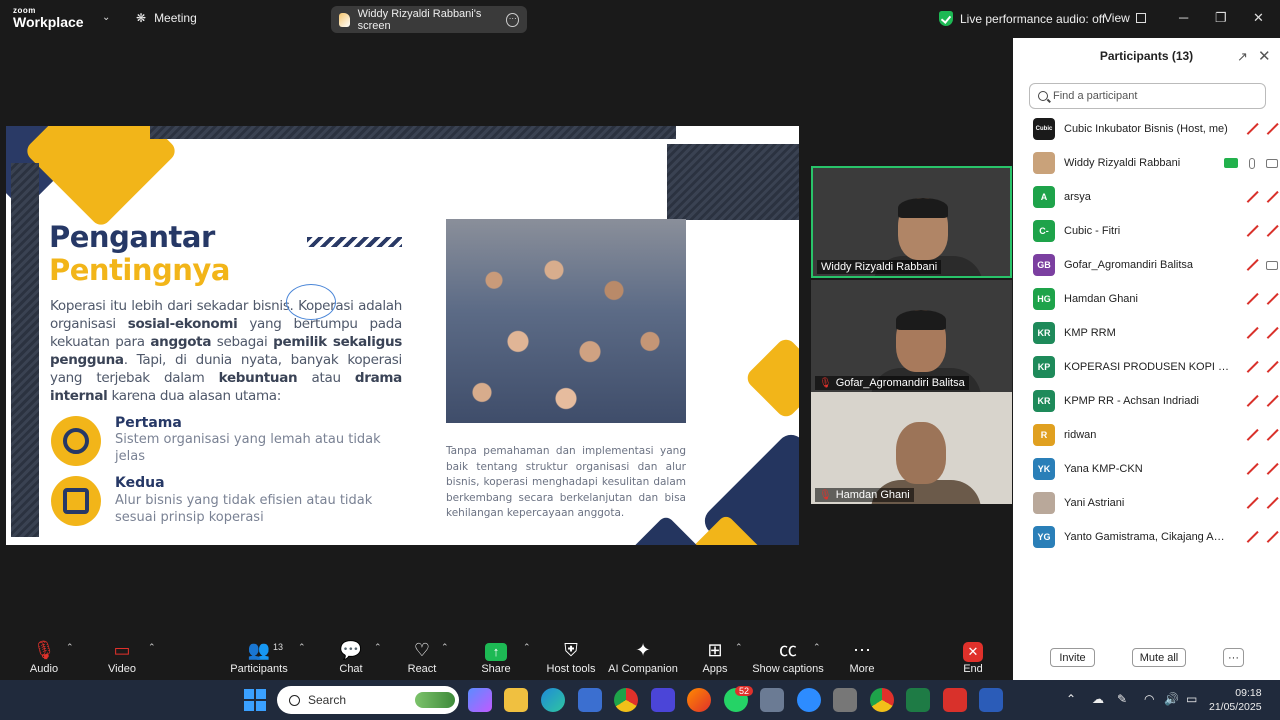 The image size is (1280, 720). I want to click on windows-start-icon, so click(255, 700).